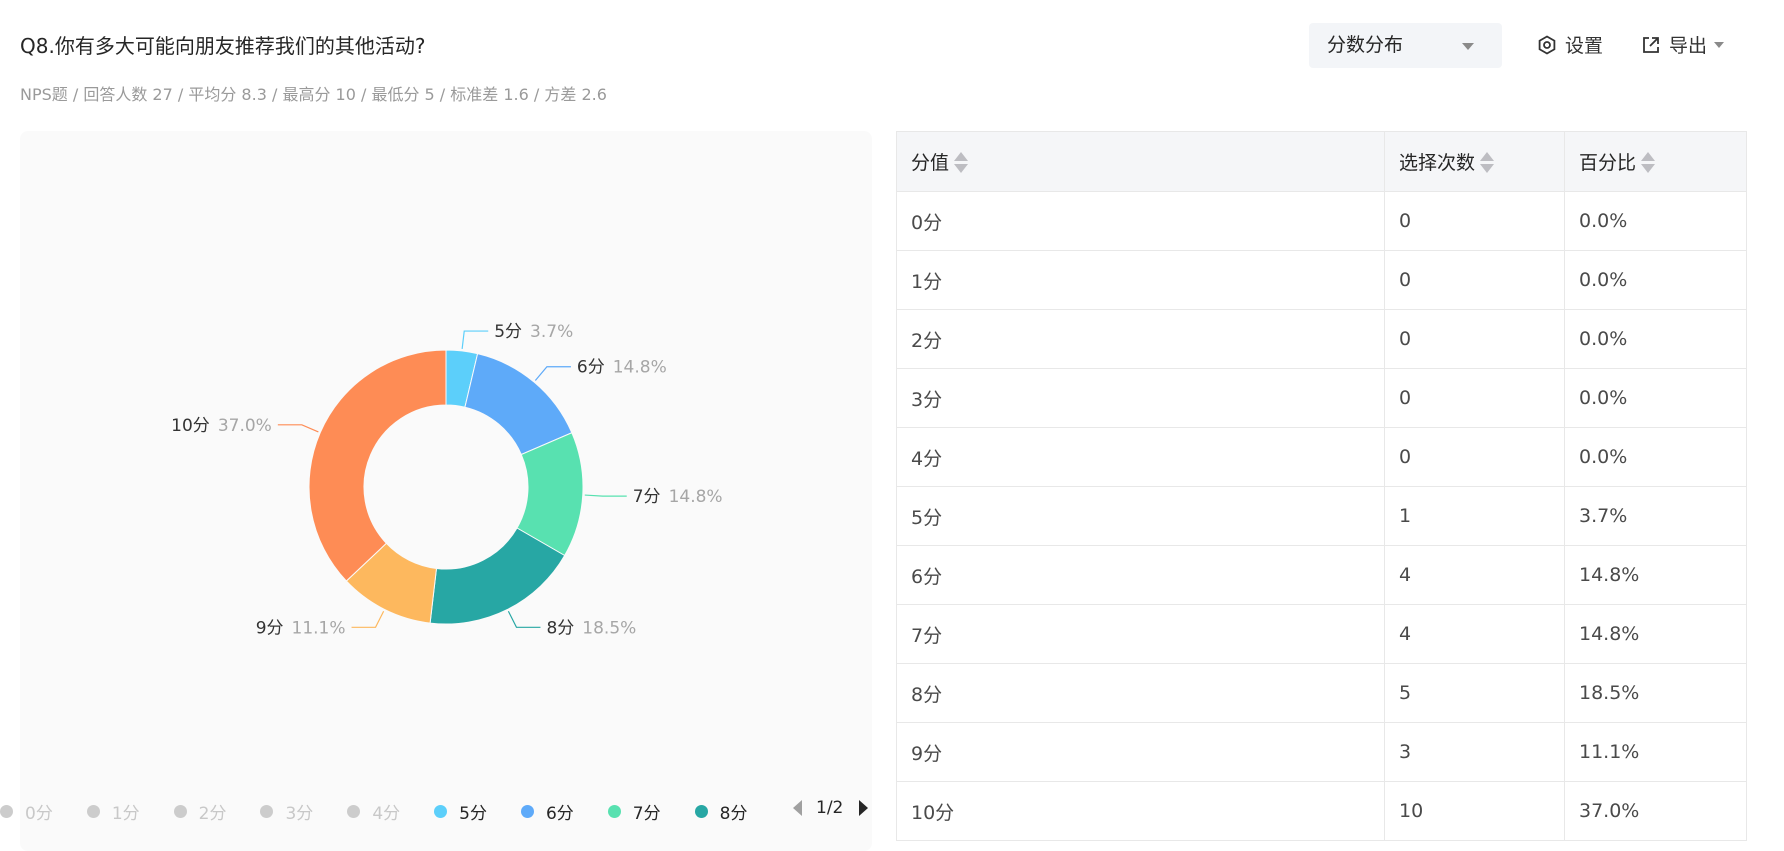 Image resolution: width=1784 pixels, height=851 pixels. Describe the element at coordinates (1547, 44) in the screenshot. I see `gear-icon` at that location.